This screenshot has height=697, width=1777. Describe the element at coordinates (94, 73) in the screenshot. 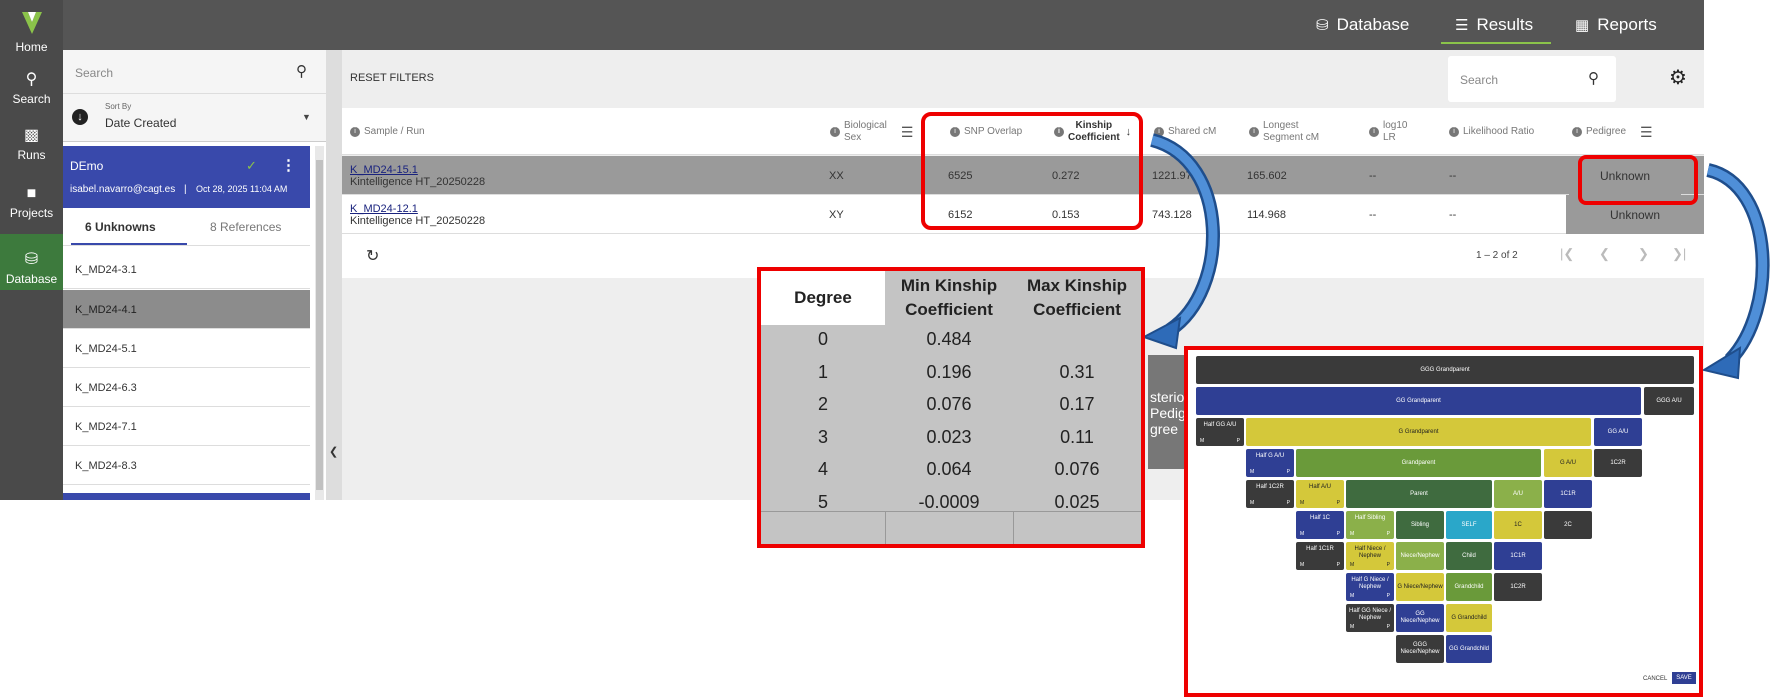

I see `panel-search-input: Search` at that location.